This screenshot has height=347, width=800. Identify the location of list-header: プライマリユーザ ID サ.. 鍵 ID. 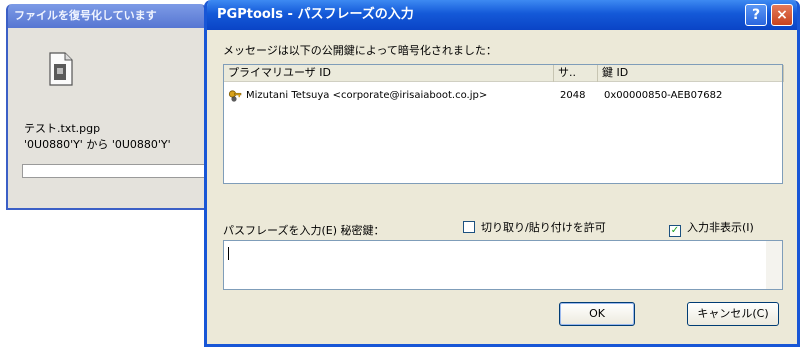
(504, 73).